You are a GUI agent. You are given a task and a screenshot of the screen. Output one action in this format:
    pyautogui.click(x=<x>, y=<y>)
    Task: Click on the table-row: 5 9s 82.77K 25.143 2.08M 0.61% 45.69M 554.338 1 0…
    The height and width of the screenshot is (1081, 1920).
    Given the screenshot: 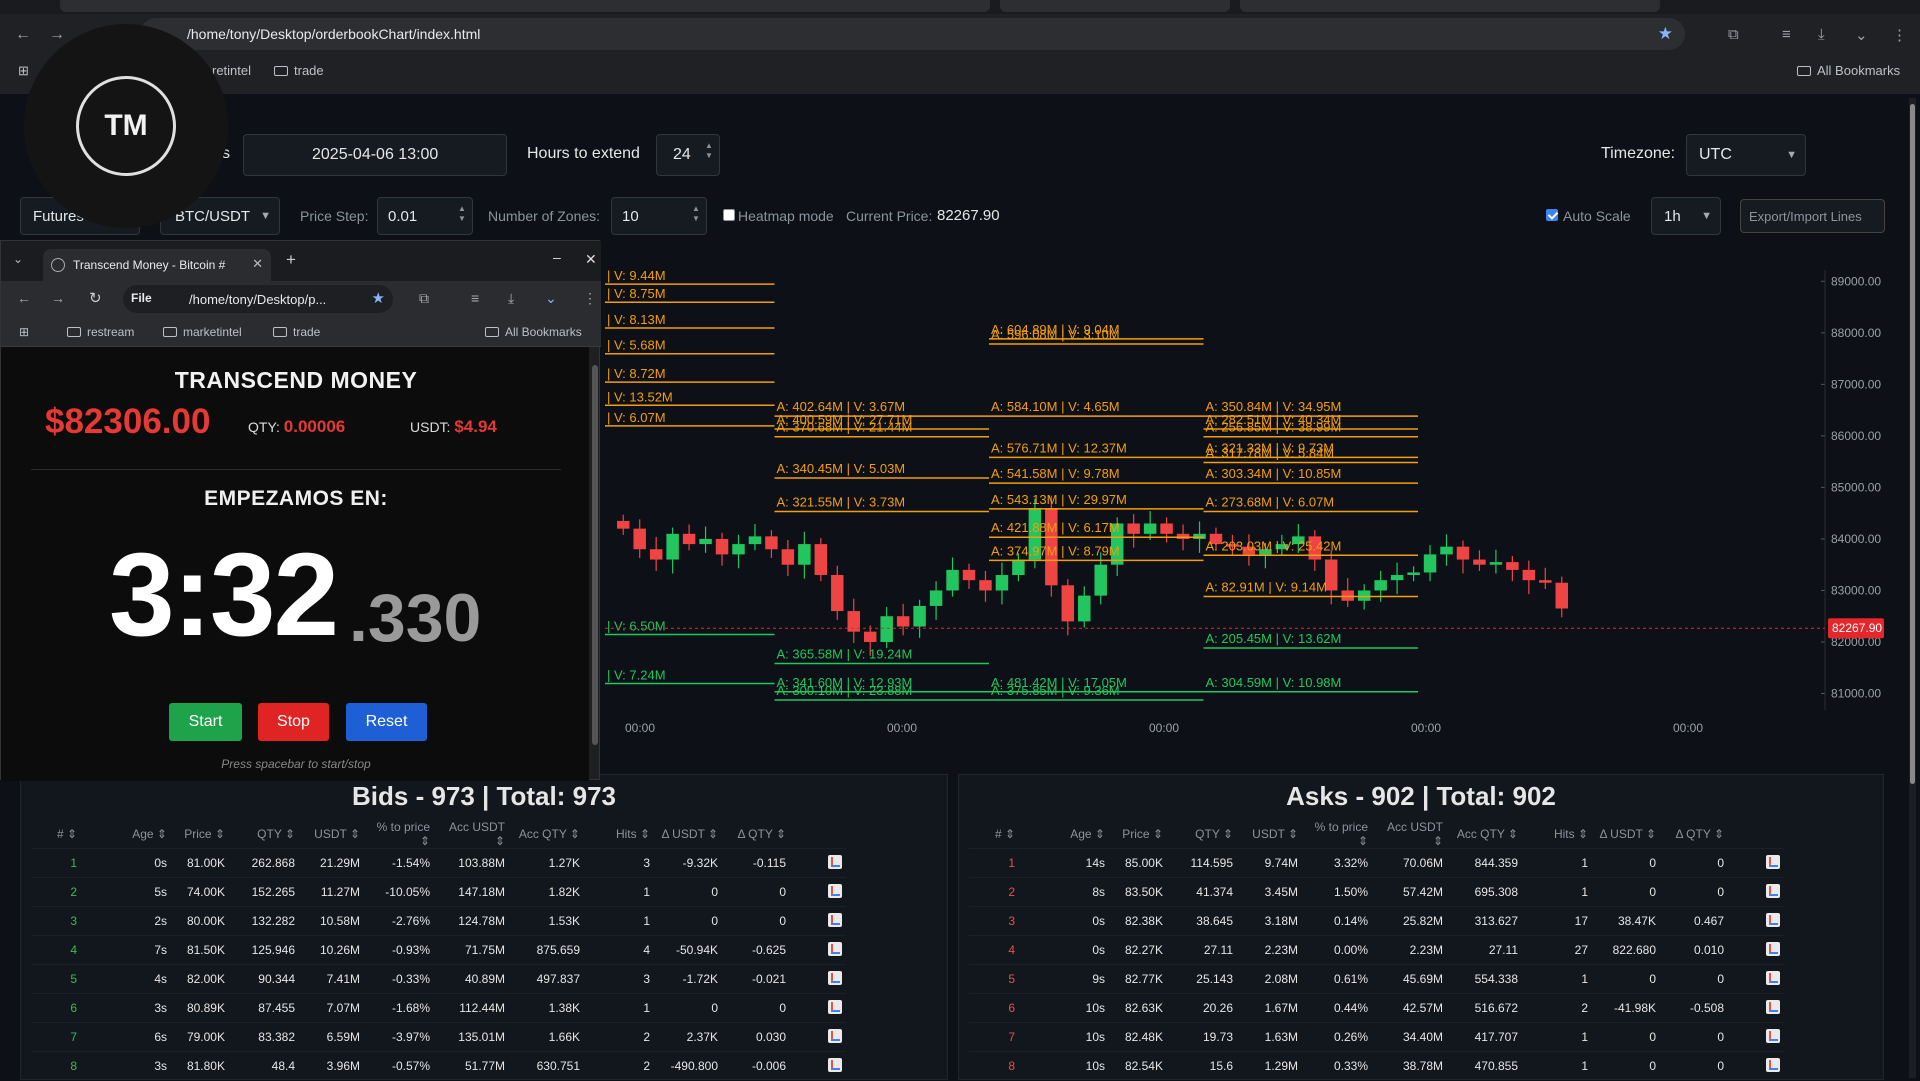 What is the action you would take?
    pyautogui.click(x=1376, y=979)
    